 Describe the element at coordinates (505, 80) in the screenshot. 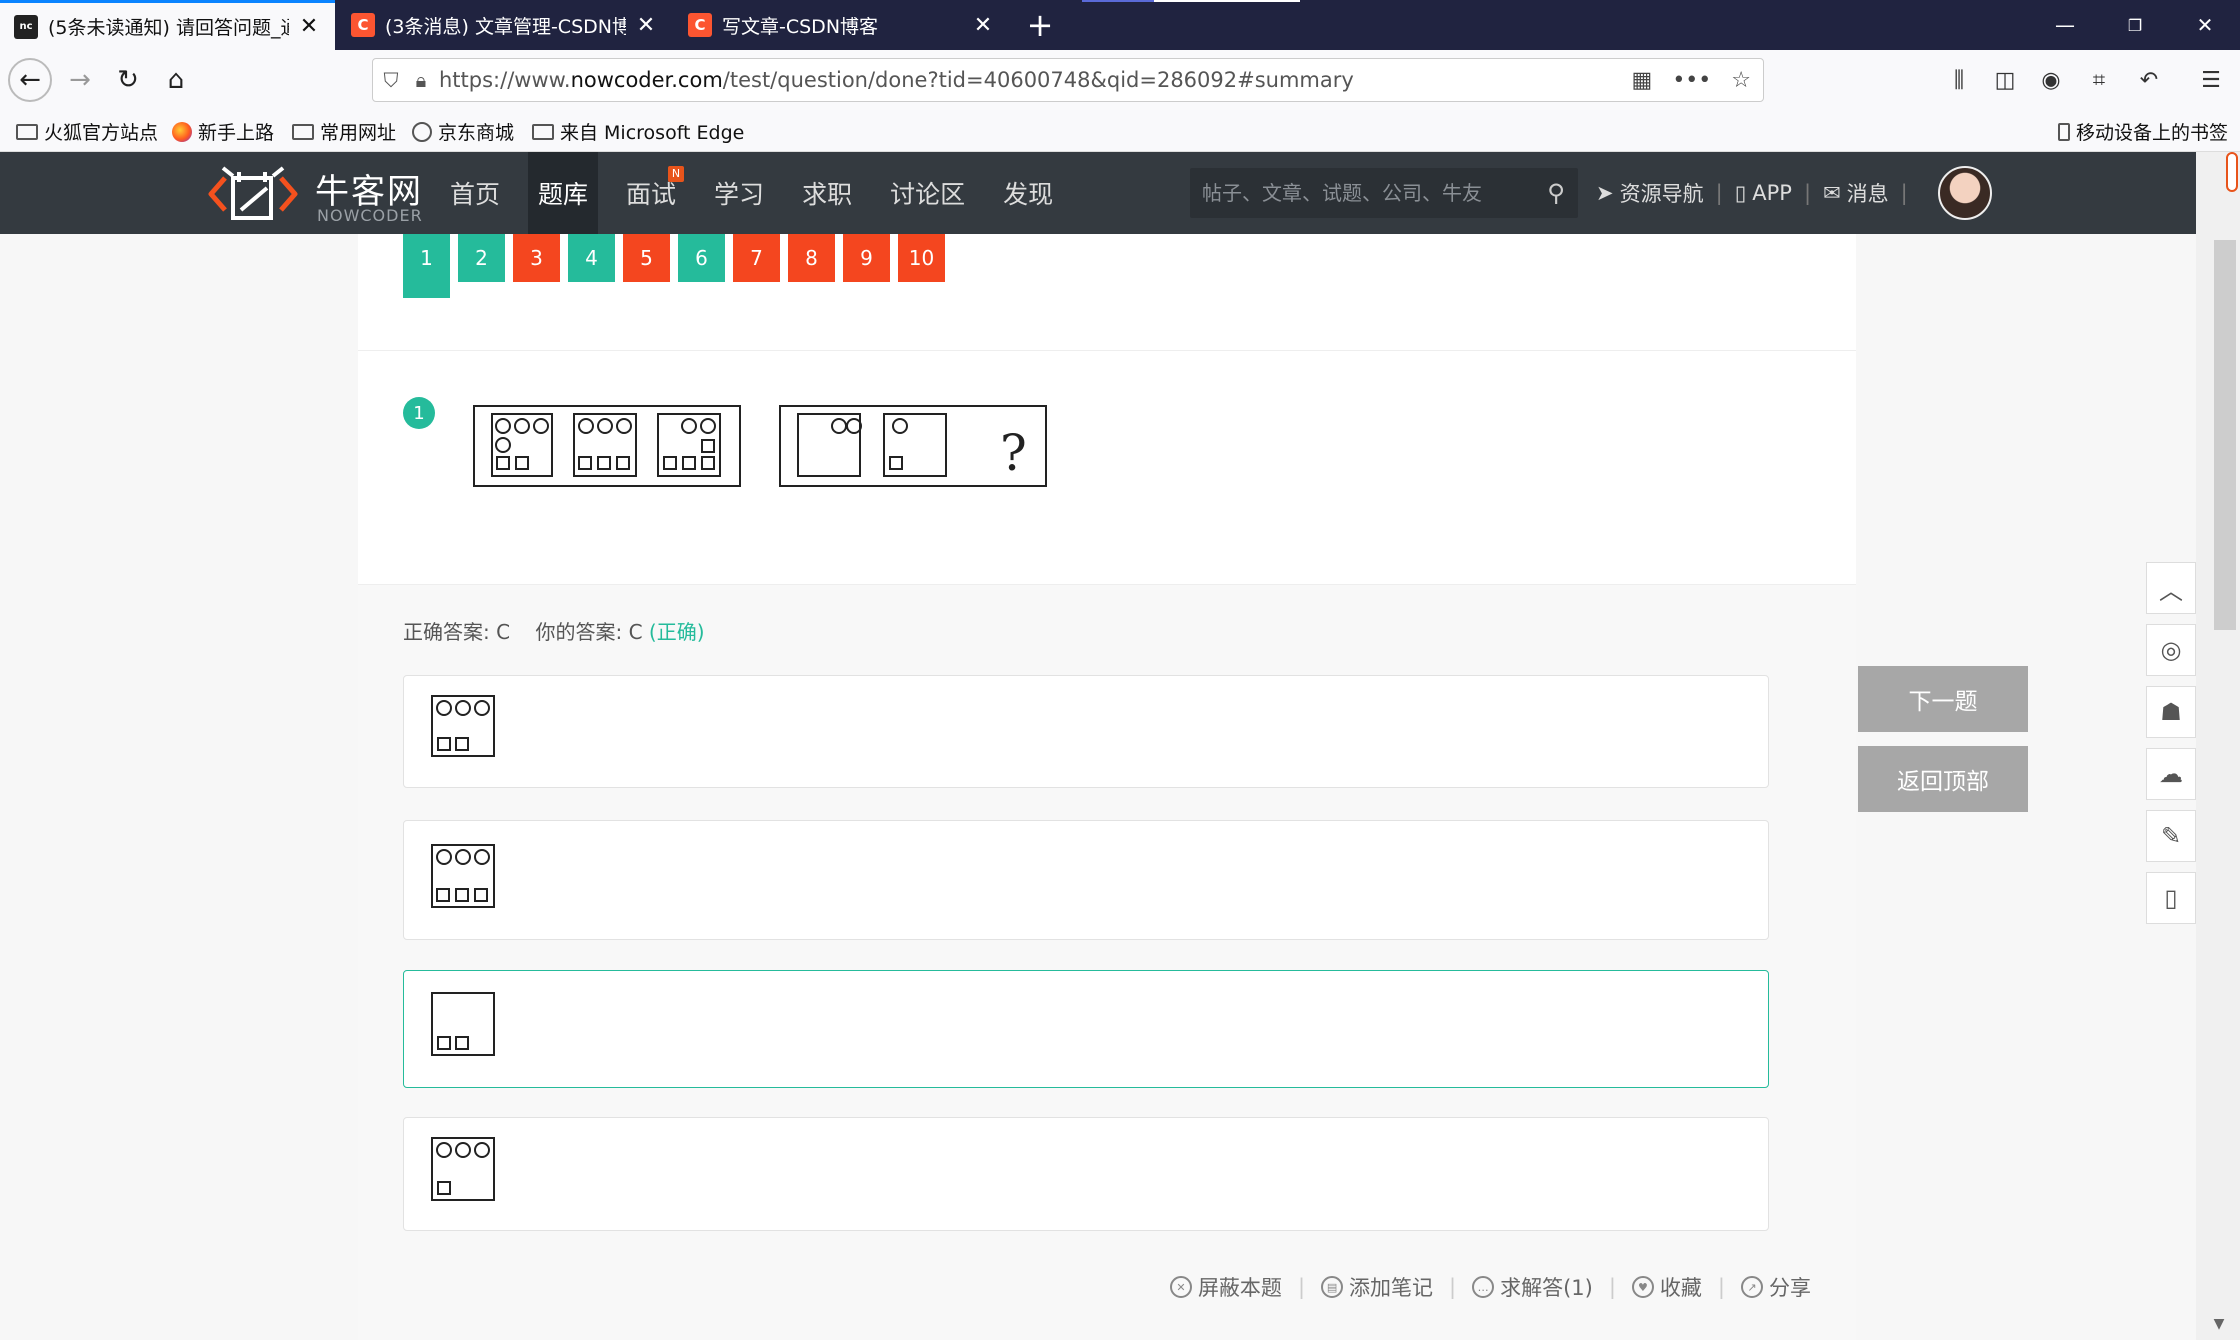

I see `url-prefix: https://www.` at that location.